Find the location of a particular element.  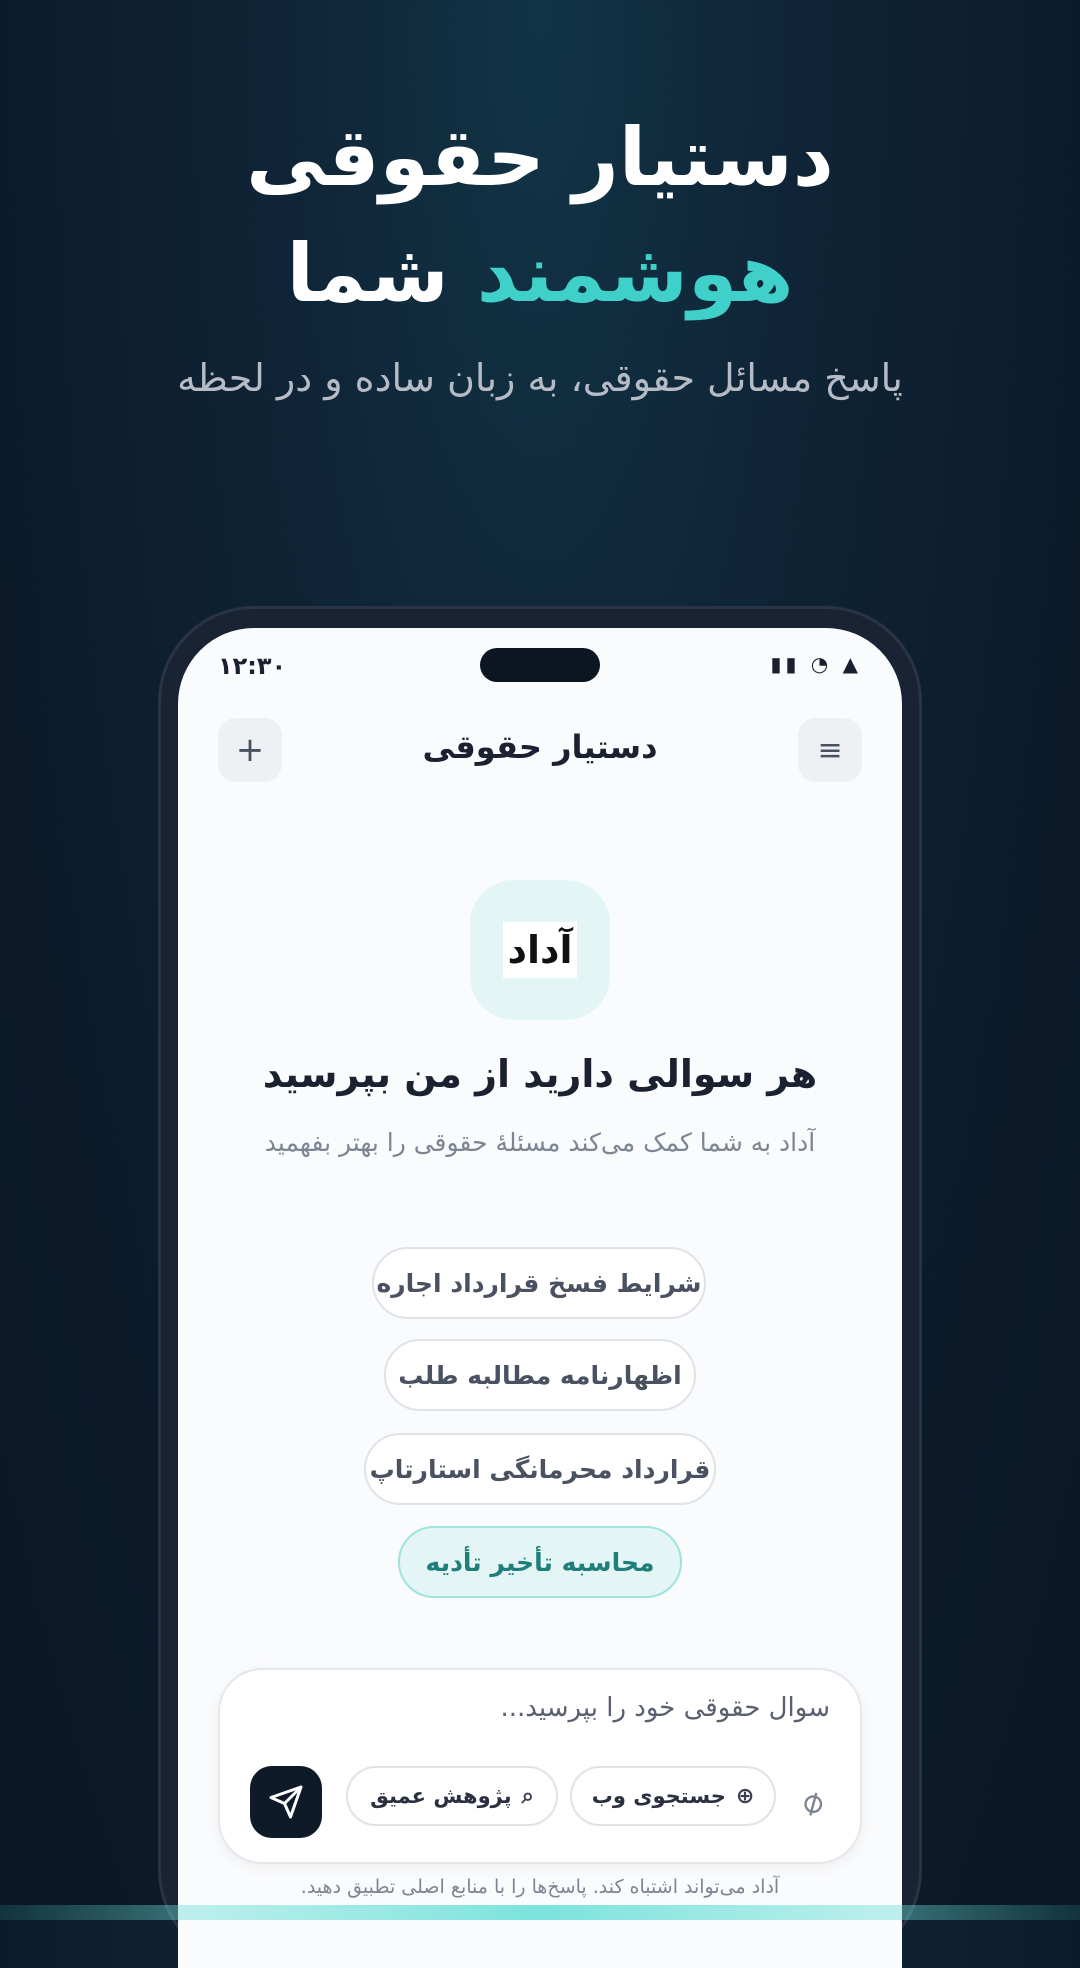

hero-title-line2: هوشمند شما is located at coordinates (540, 274).